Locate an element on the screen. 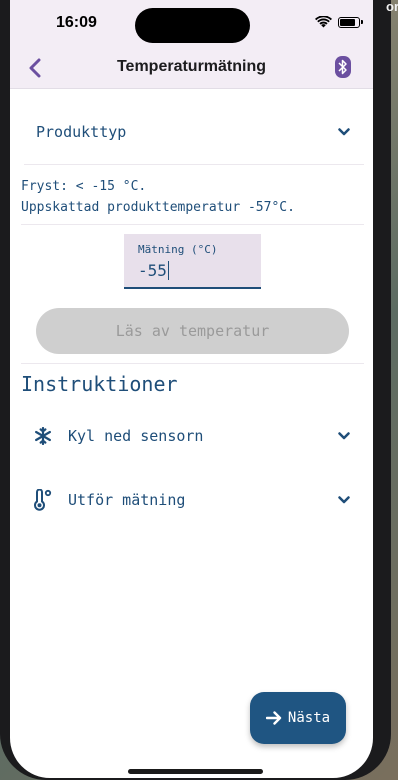  info-line-frozen: Fryst: < -15 °C. is located at coordinates (84, 186).